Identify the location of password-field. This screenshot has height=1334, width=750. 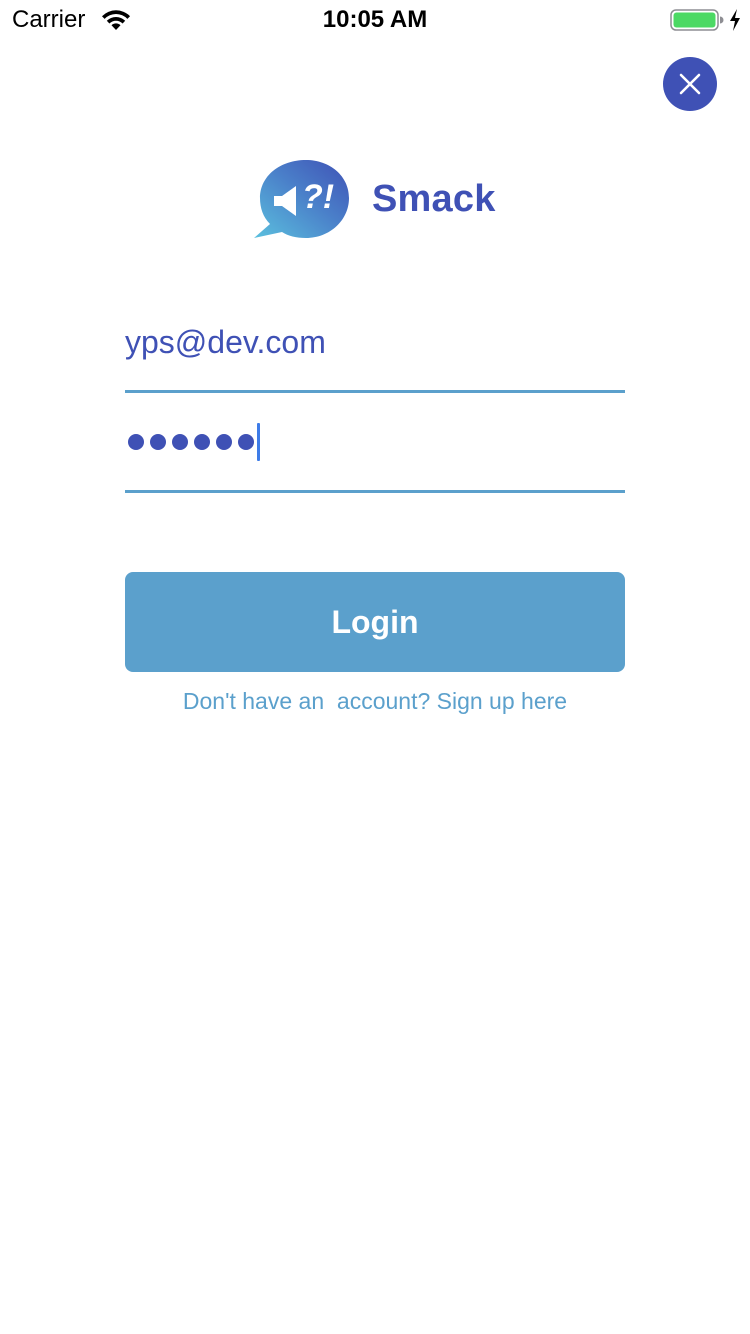
(375, 458).